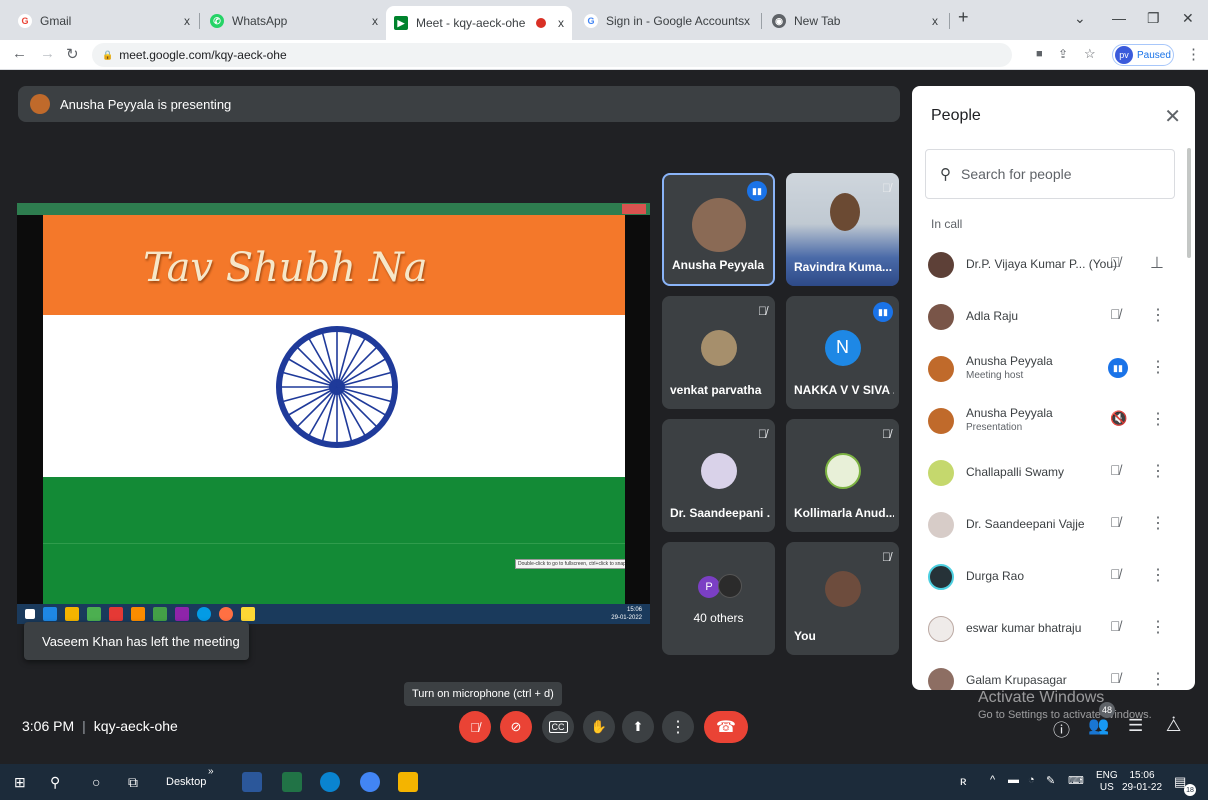 This screenshot has height=800, width=1208. I want to click on microphone-button: 🎙̸, so click(475, 727).